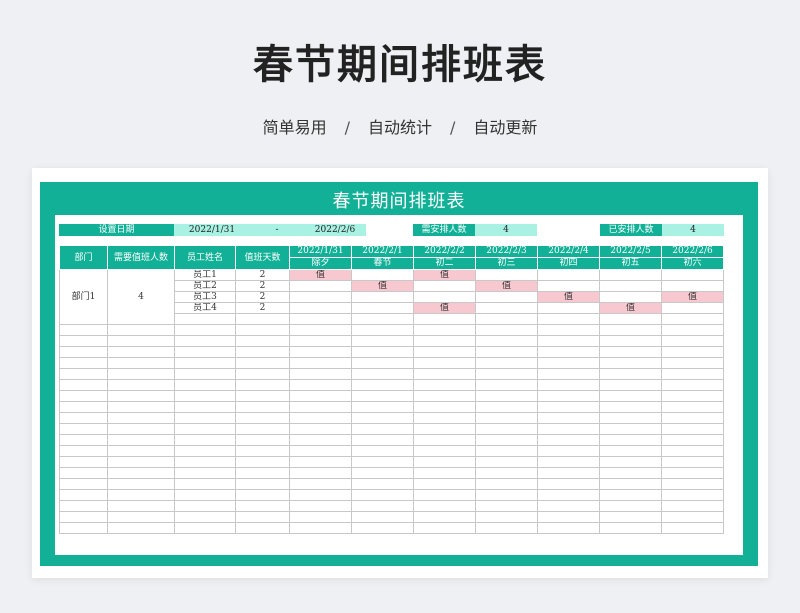  Describe the element at coordinates (205, 297) in the screenshot. I see `employee-name-cell: 员工3` at that location.